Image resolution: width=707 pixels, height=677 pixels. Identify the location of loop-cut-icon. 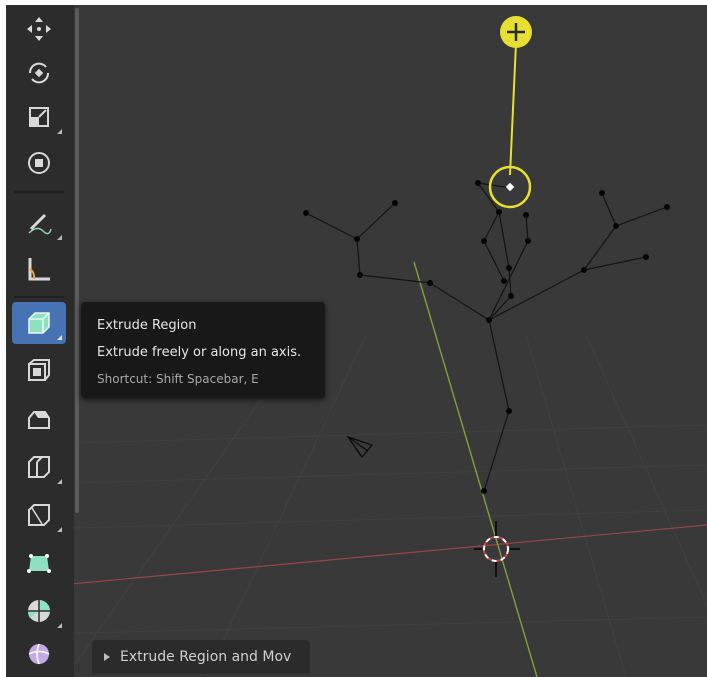
(39, 467).